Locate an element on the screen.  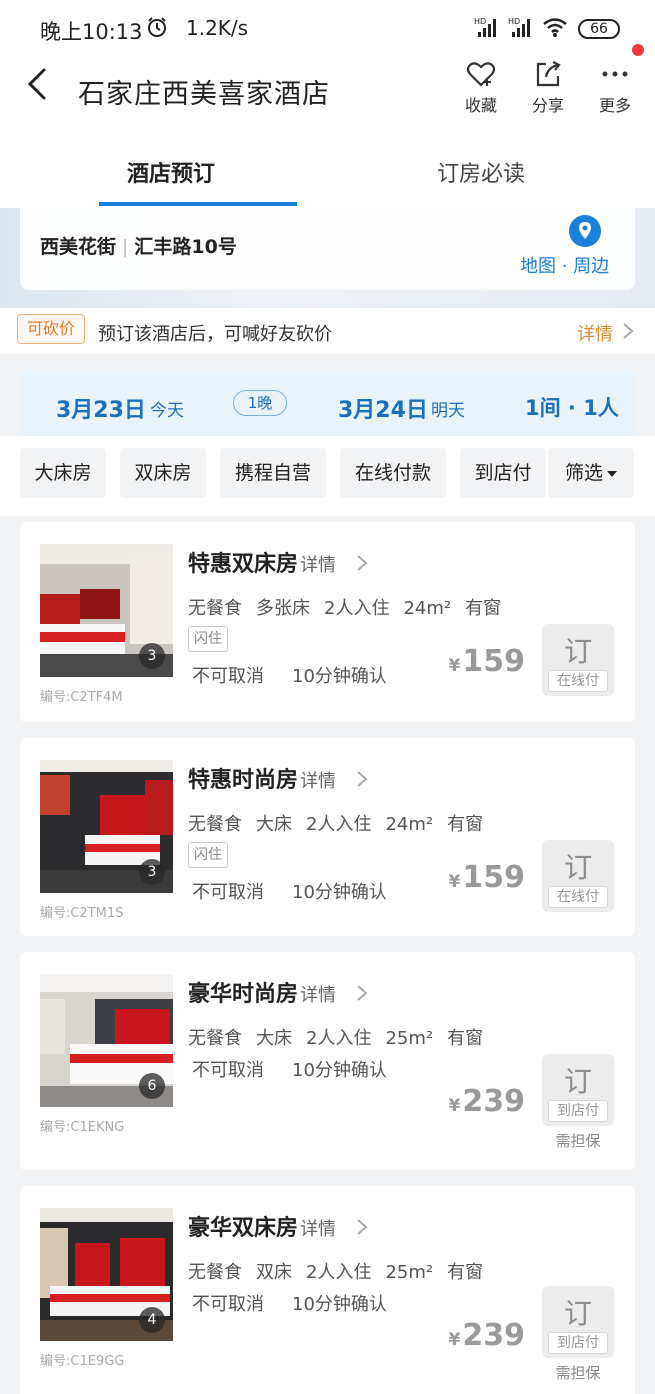
map-pin-icon is located at coordinates (585, 231).